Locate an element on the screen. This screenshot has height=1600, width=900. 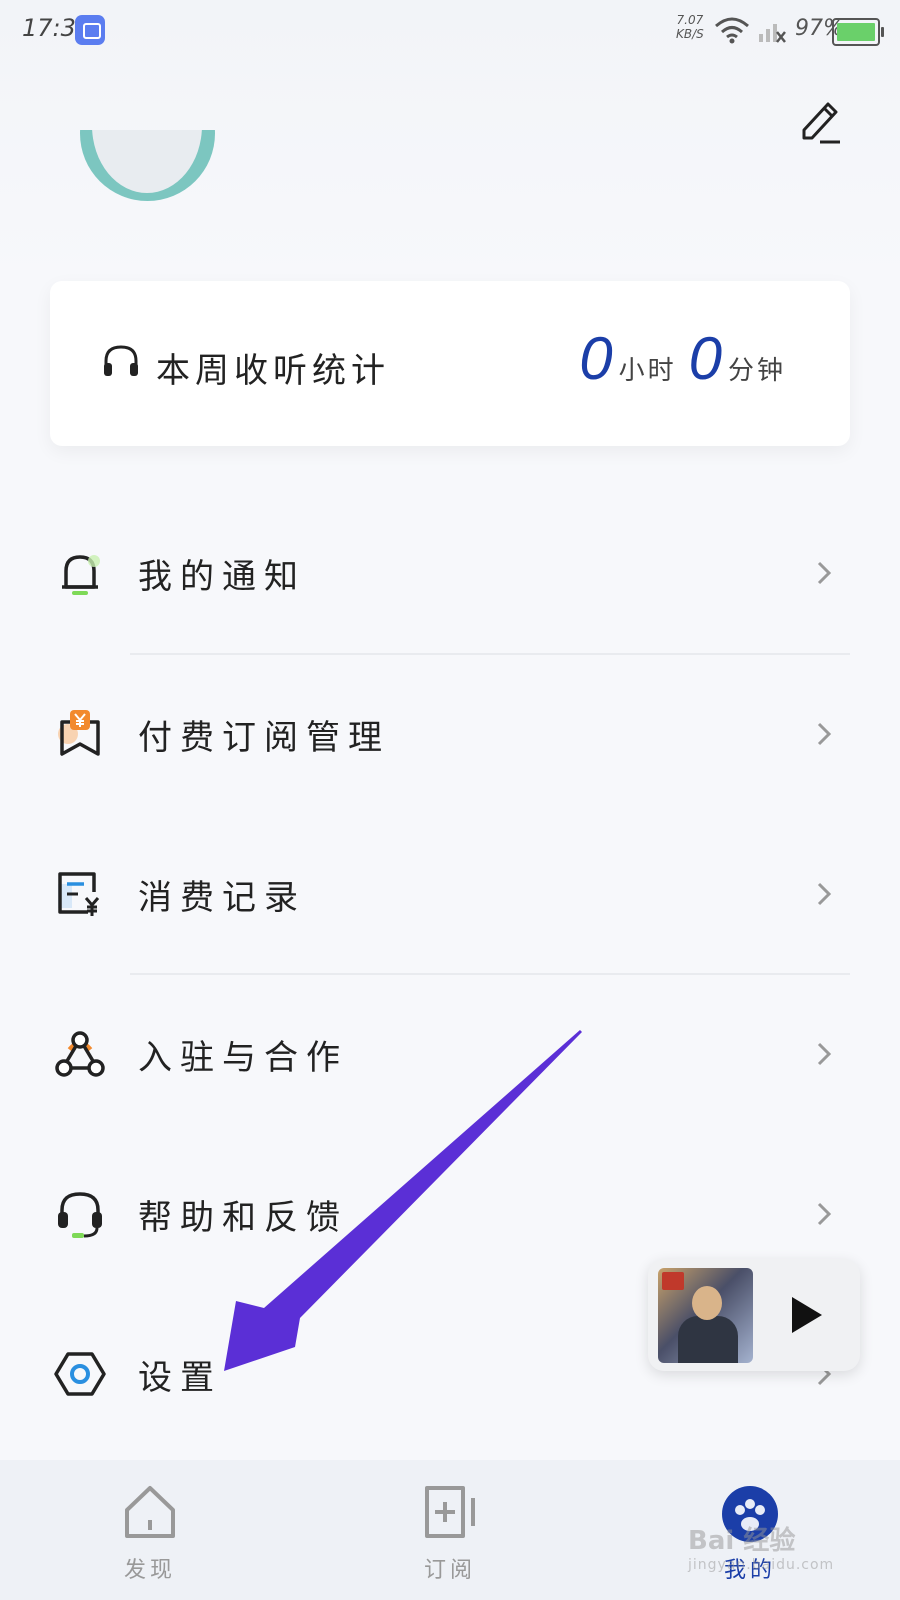
receipt-icon is located at coordinates (79, 894).